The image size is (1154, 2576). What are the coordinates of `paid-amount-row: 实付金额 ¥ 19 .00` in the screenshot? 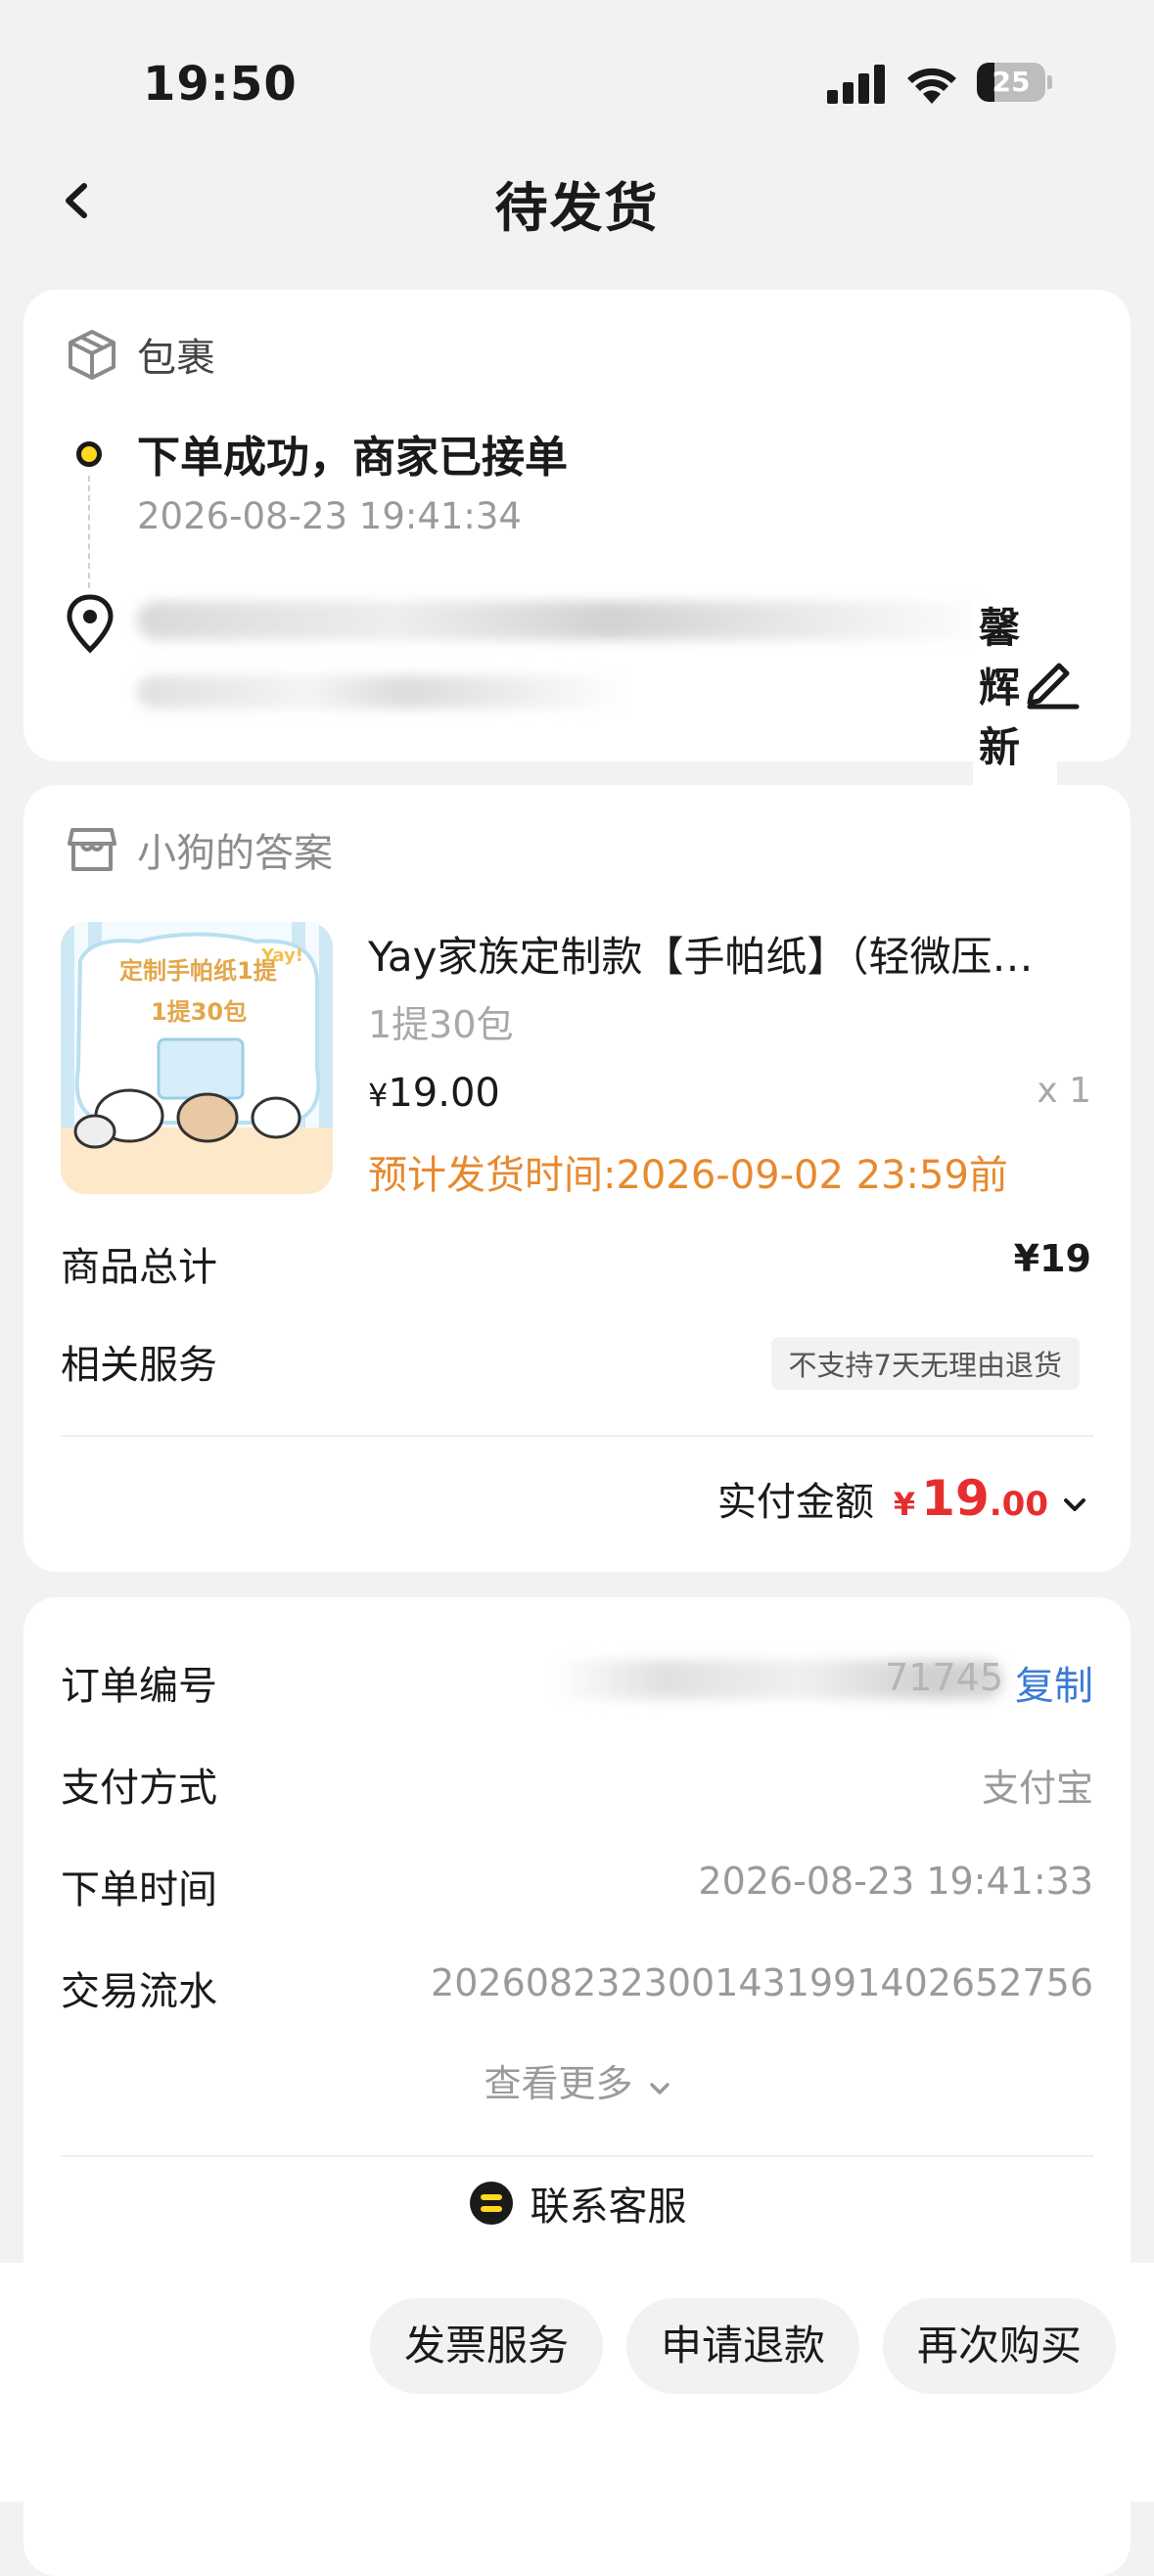 It's located at (902, 1499).